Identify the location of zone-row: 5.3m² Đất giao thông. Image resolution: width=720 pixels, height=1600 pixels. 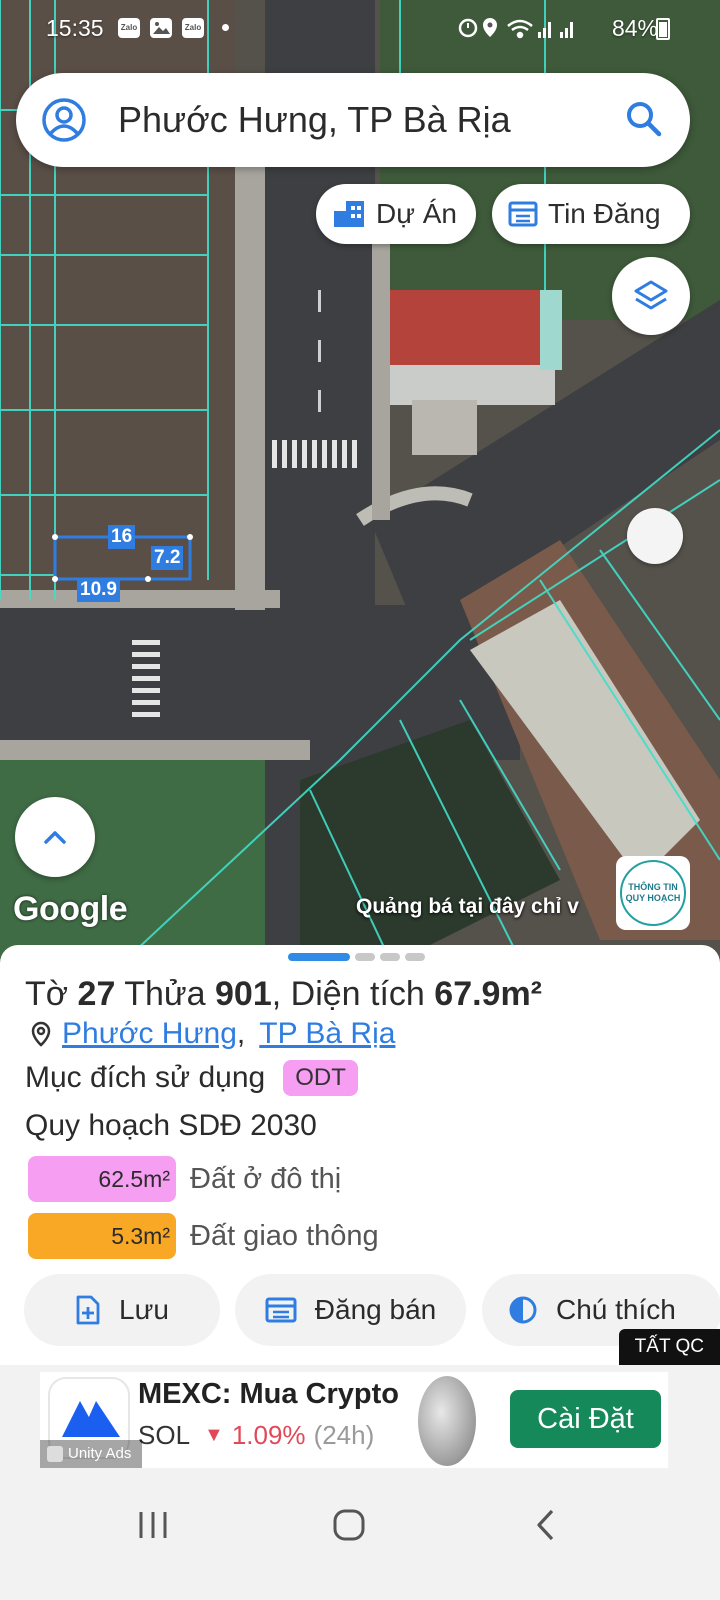
(203, 1236).